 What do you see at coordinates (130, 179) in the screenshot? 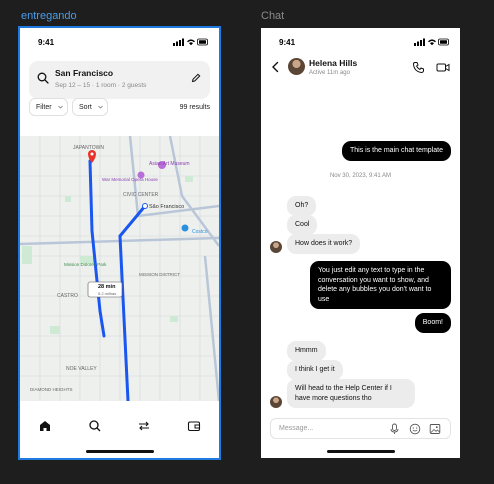
I see `map-label: War Memorial Opera House` at bounding box center [130, 179].